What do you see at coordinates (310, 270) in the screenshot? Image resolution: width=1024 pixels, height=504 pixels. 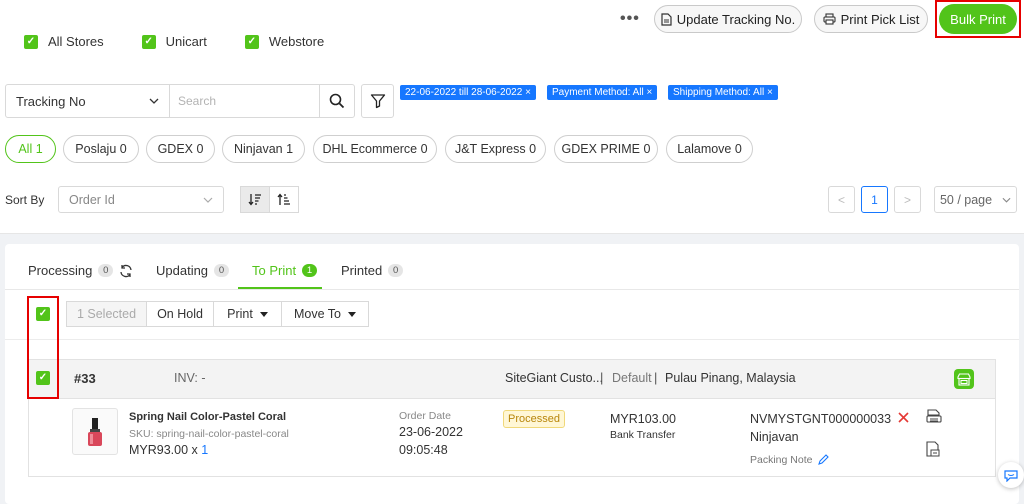 I see `tab-count: 1` at bounding box center [310, 270].